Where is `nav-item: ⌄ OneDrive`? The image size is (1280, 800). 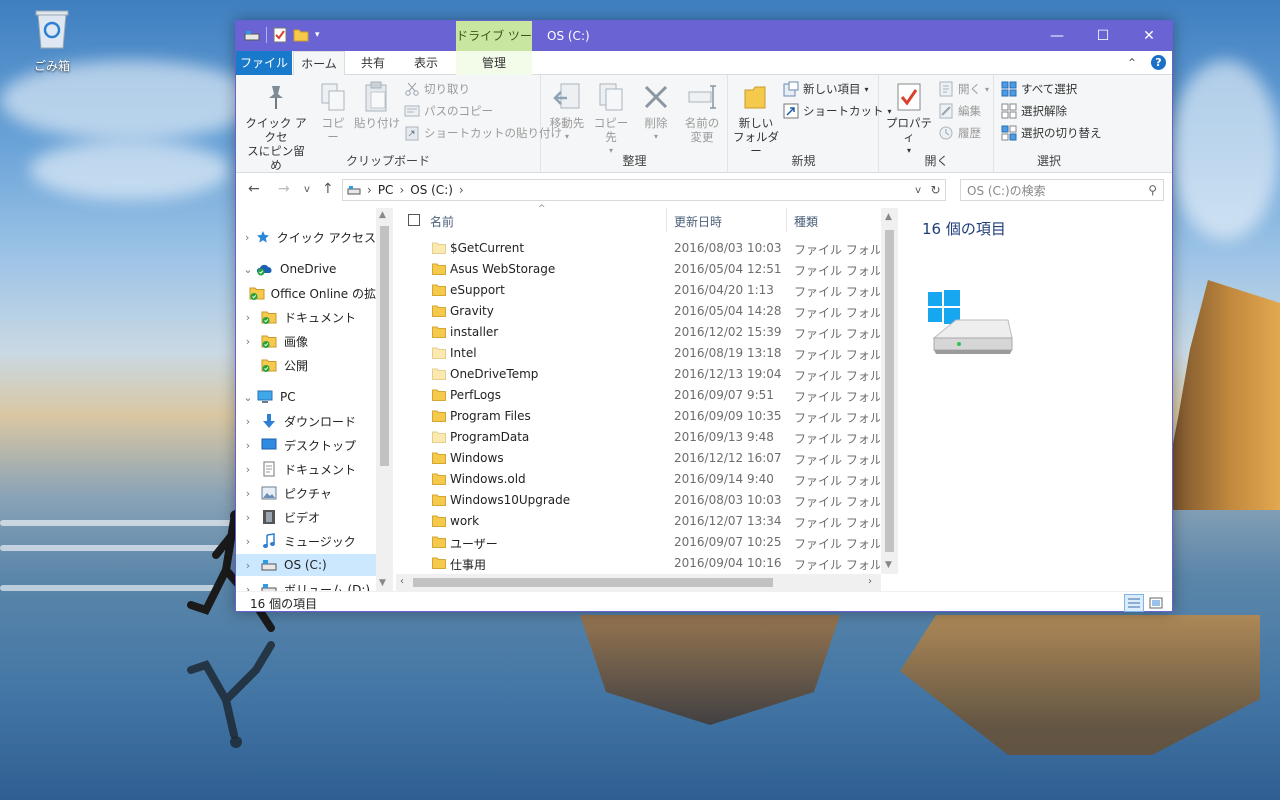 nav-item: ⌄ OneDrive is located at coordinates (306, 269).